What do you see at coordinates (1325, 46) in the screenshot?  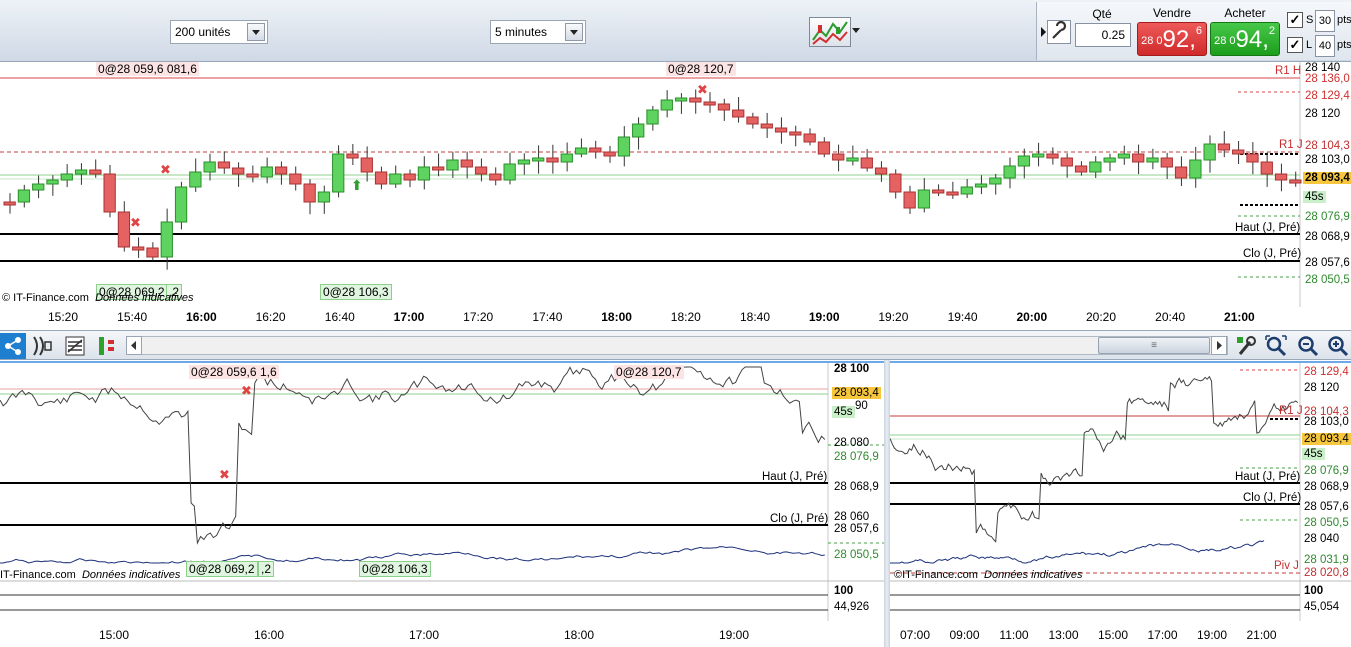 I see `limit-pts-input: 40` at bounding box center [1325, 46].